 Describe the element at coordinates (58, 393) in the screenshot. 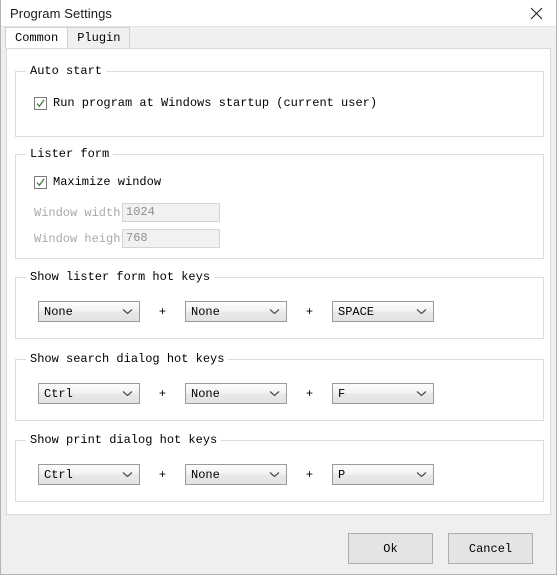

I see `search-hotkey-select-1-value: Ctrl` at that location.